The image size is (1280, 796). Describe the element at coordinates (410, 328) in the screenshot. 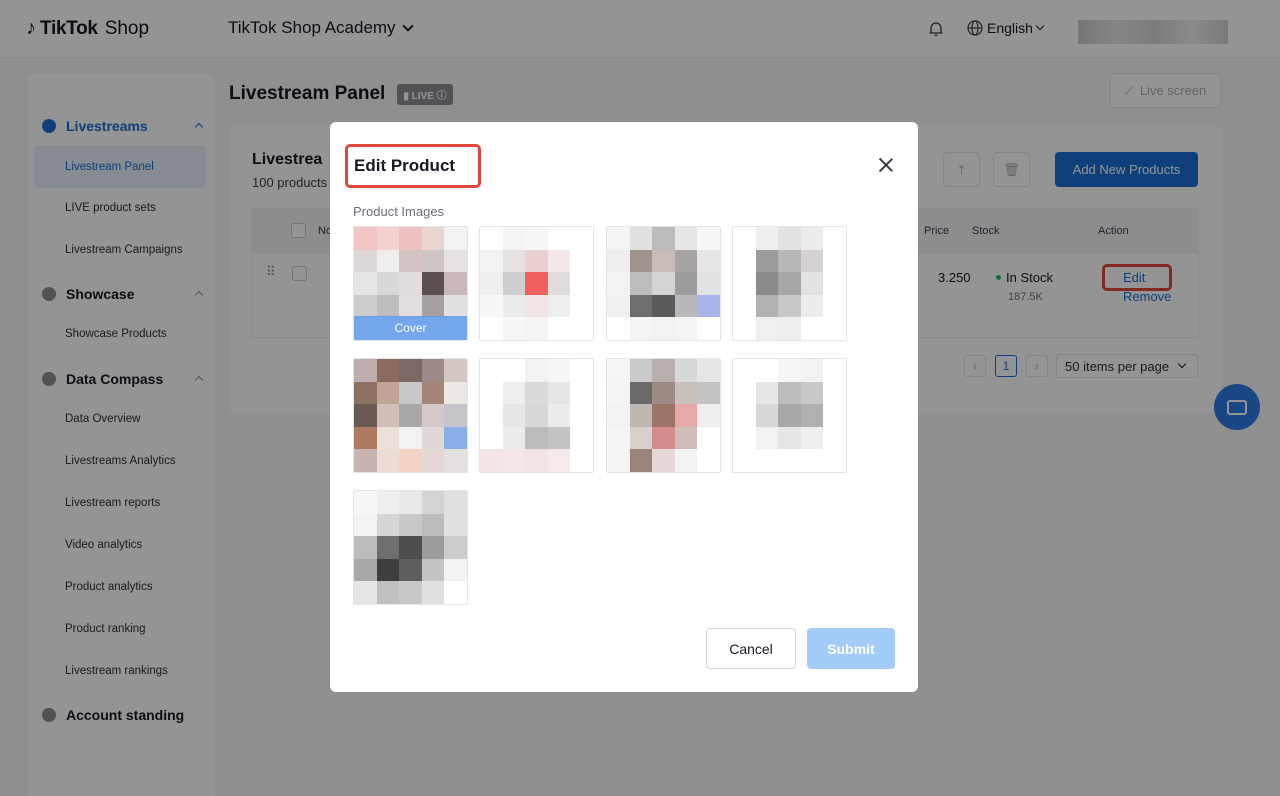

I see `cover-label: Cover` at that location.